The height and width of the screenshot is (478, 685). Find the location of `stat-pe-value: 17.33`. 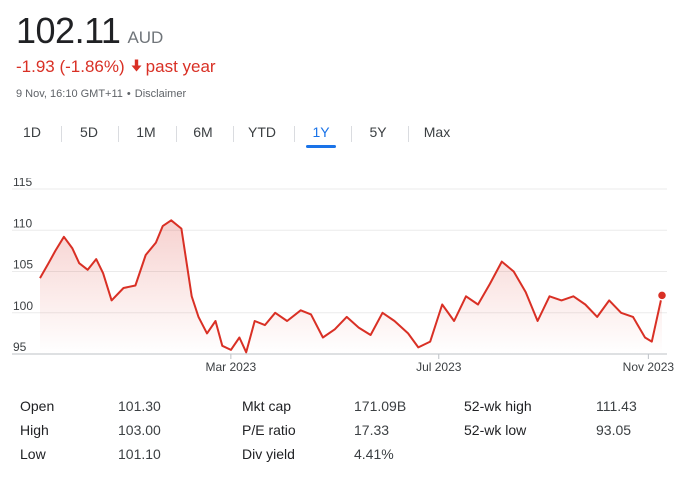

stat-pe-value: 17.33 is located at coordinates (372, 430).